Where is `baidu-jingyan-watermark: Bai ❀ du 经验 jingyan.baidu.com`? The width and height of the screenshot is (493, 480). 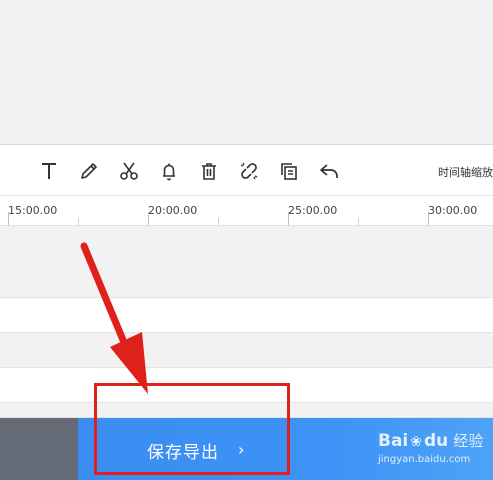
baidu-jingyan-watermark: Bai ❀ du 经验 jingyan.baidu.com is located at coordinates (431, 447).